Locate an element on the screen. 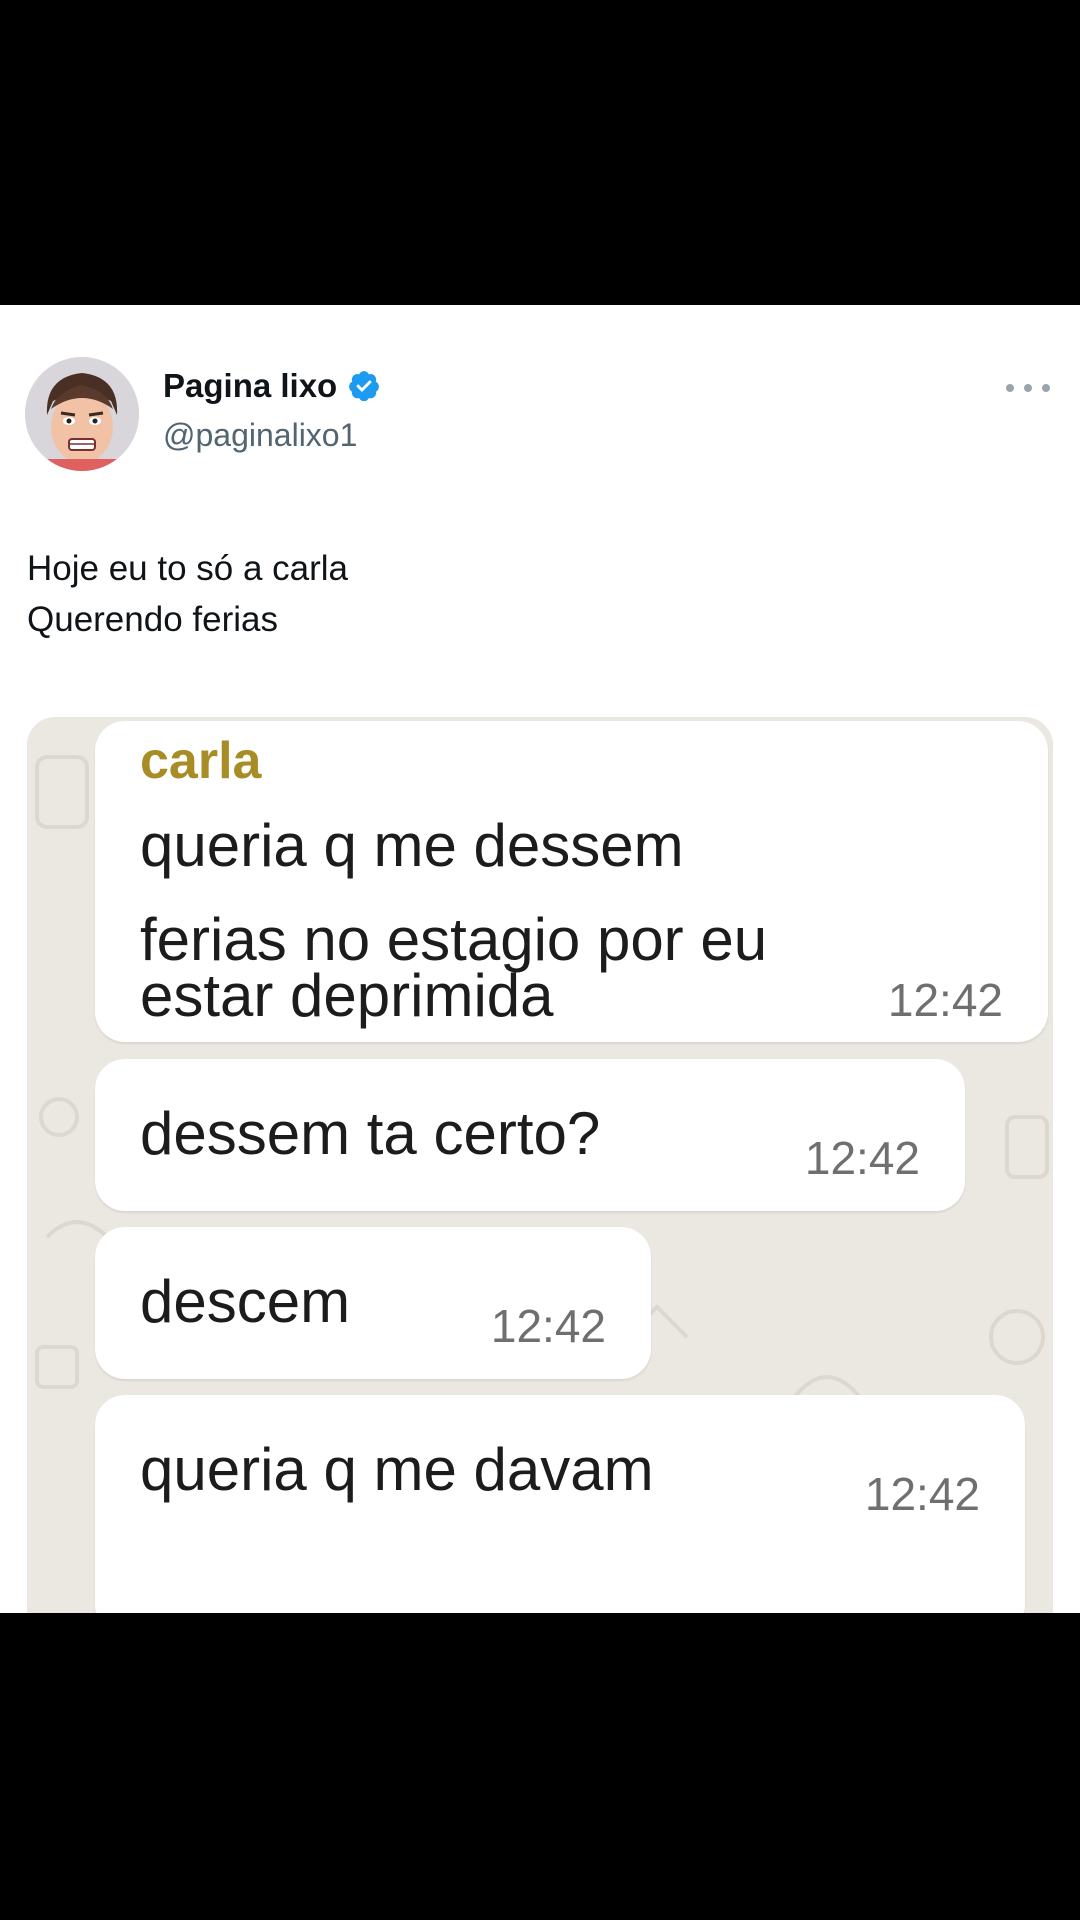 This screenshot has height=1920, width=1080. message-text-line: dessem ta certo? is located at coordinates (370, 1133).